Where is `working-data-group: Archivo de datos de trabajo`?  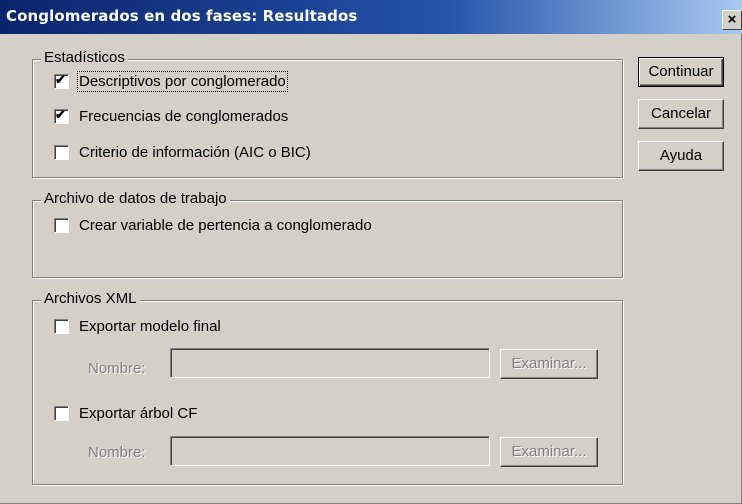 working-data-group: Archivo de datos de trabajo is located at coordinates (327, 234).